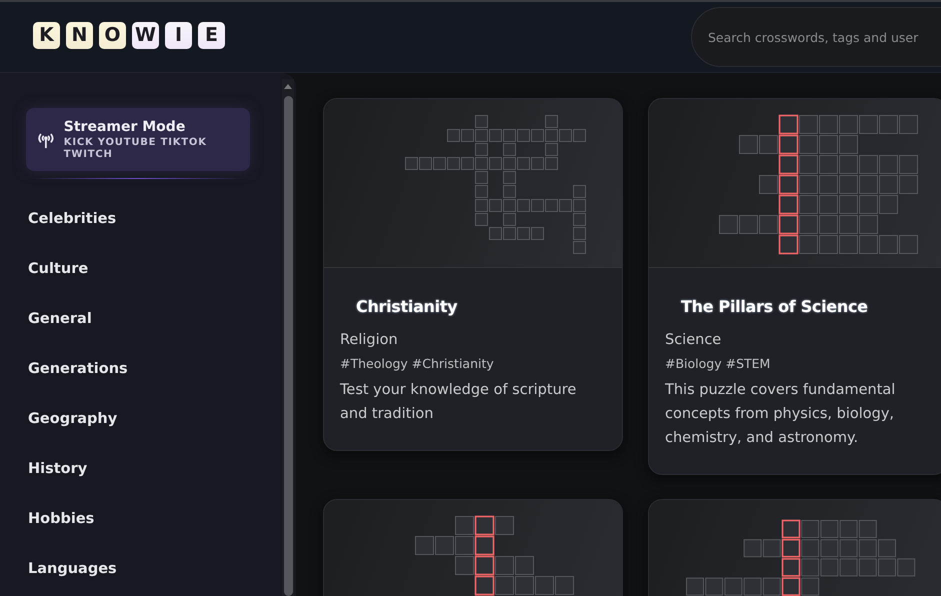  I want to click on category-link: Languages, so click(155, 578).